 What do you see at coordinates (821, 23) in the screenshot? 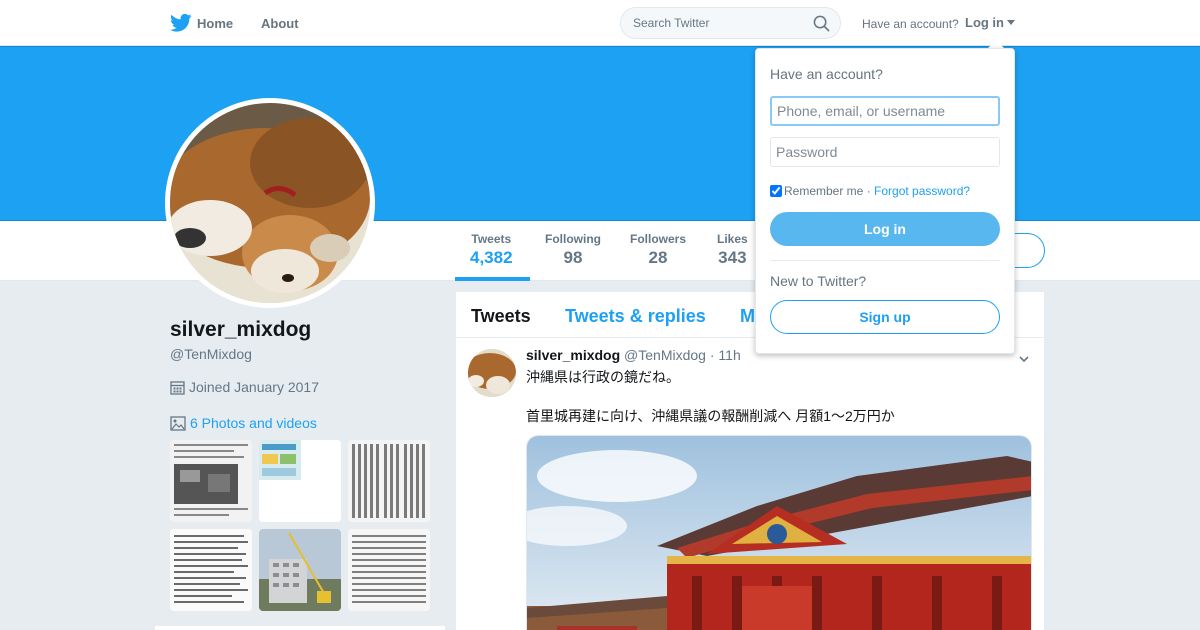
I see `search-icon` at bounding box center [821, 23].